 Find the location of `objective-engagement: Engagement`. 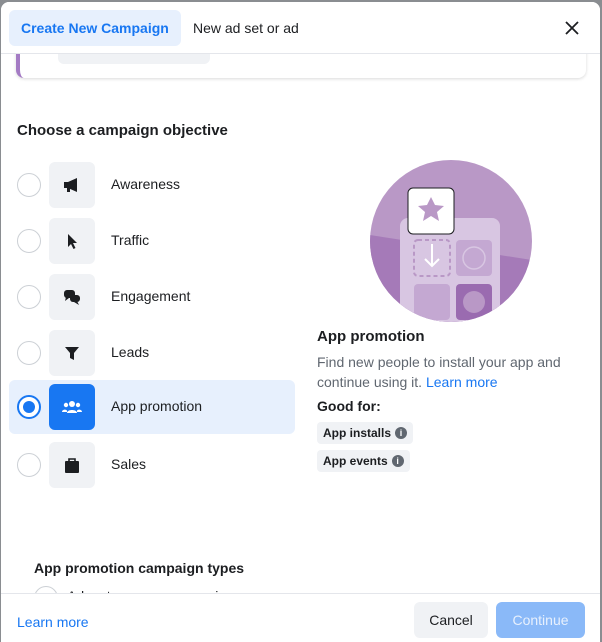

objective-engagement: Engagement is located at coordinates (152, 297).